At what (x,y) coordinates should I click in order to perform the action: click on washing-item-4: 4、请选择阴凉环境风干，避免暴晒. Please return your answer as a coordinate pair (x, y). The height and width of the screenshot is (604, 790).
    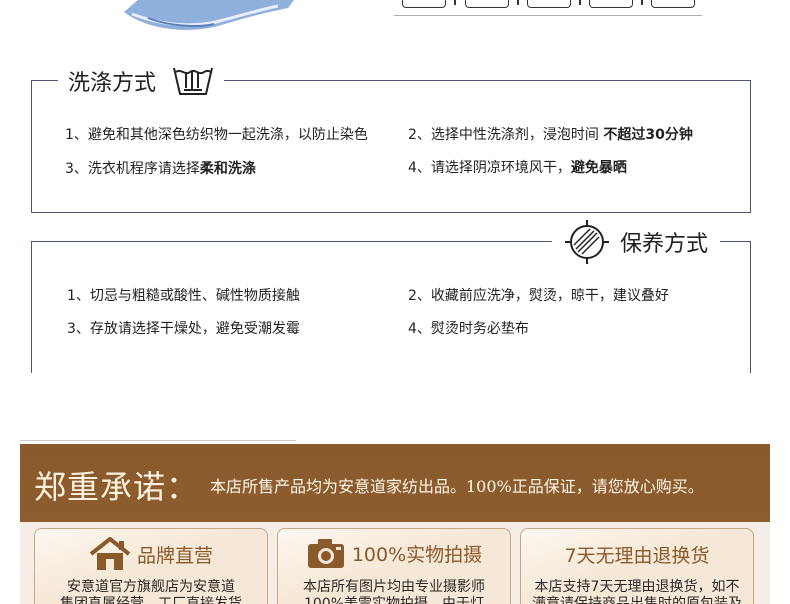
    Looking at the image, I should click on (517, 168).